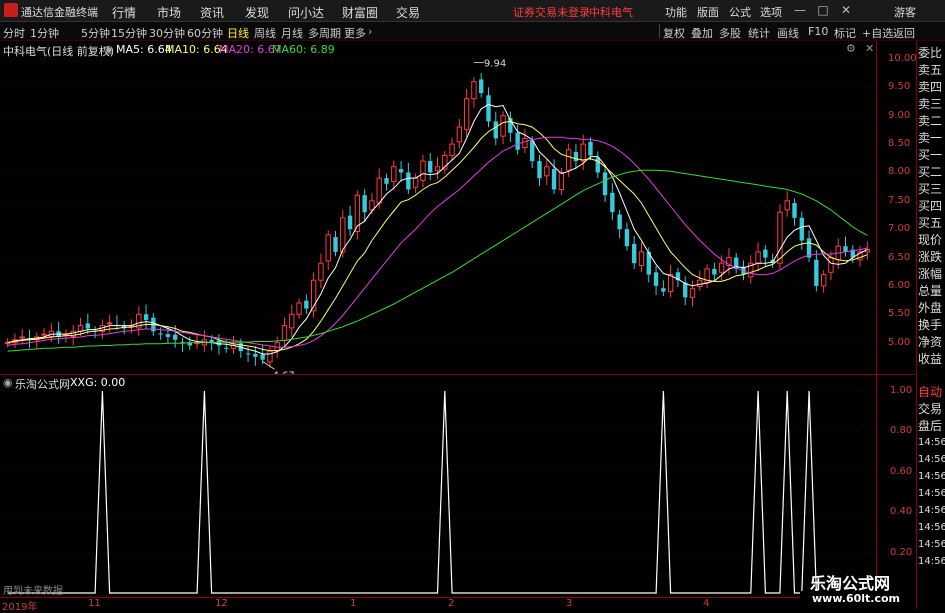 This screenshot has height=613, width=945. What do you see at coordinates (370, 31) in the screenshot?
I see `more-chevron-icon: ›` at bounding box center [370, 31].